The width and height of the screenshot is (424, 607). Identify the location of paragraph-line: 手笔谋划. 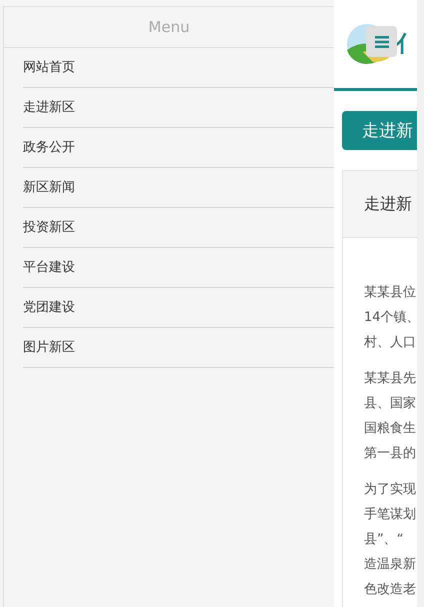
(390, 515).